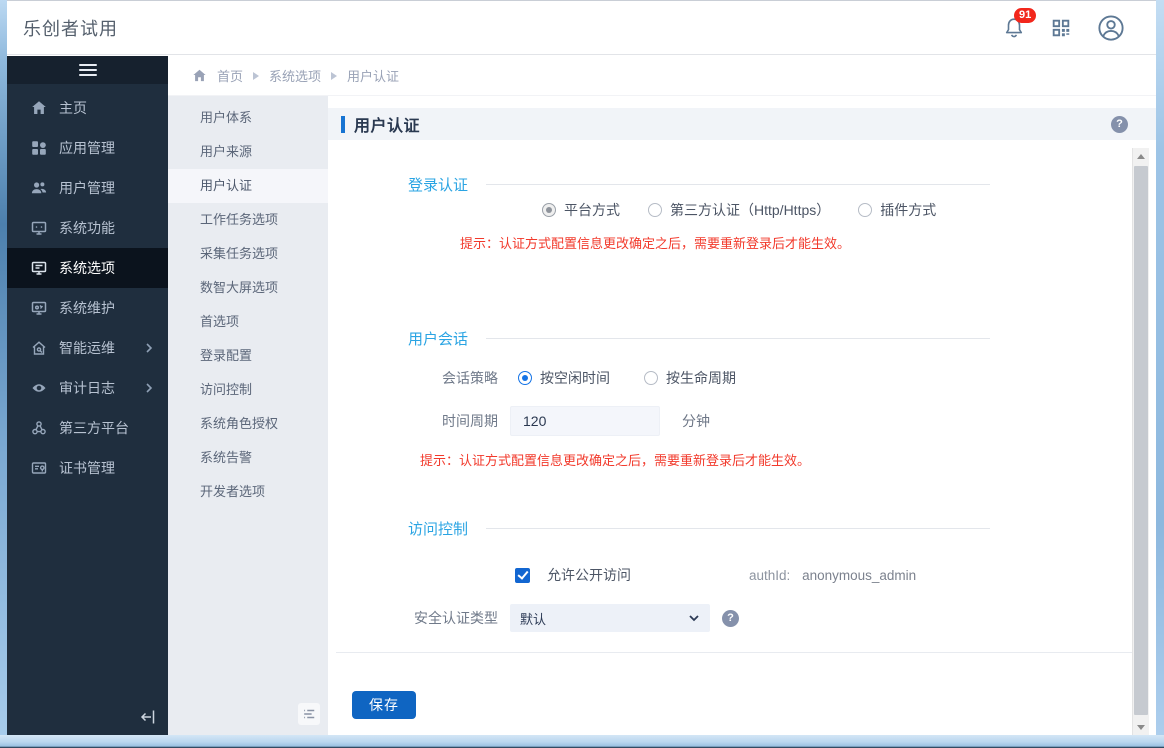 This screenshot has height=748, width=1164. Describe the element at coordinates (248, 220) in the screenshot. I see `submenu-item-work-task-options: 工作任务选项` at that location.